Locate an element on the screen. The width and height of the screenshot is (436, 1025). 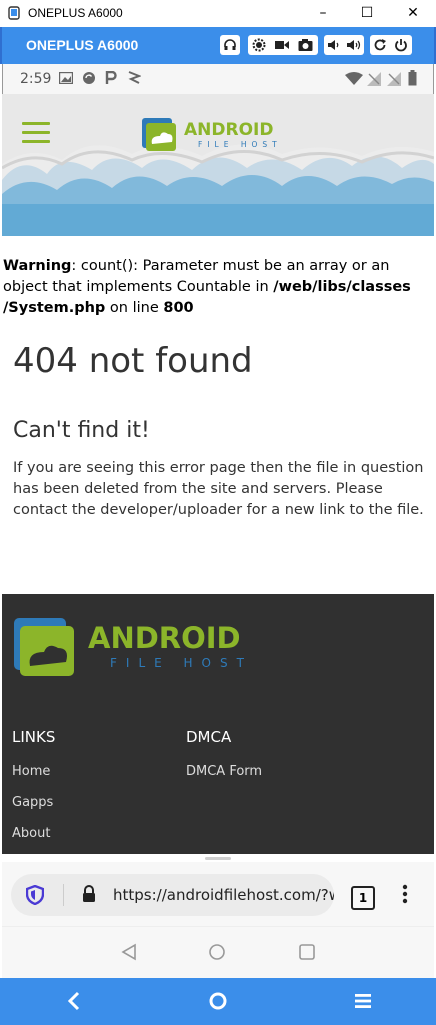
window-title-bar: ONEPLUS A6000 – ☐ ✕ is located at coordinates (218, 14).